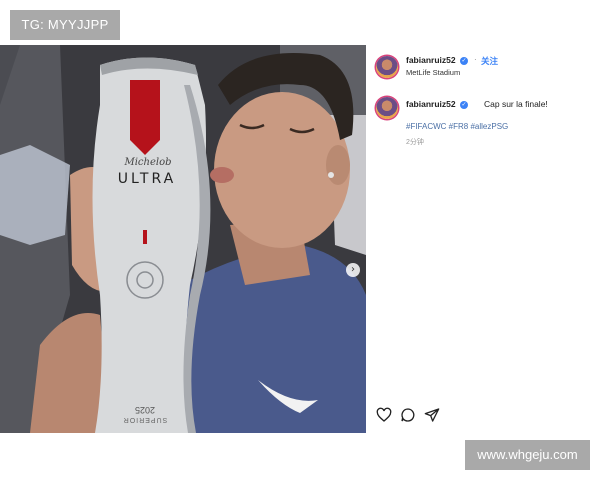  What do you see at coordinates (387, 108) in the screenshot?
I see `caption-avatar` at bounding box center [387, 108].